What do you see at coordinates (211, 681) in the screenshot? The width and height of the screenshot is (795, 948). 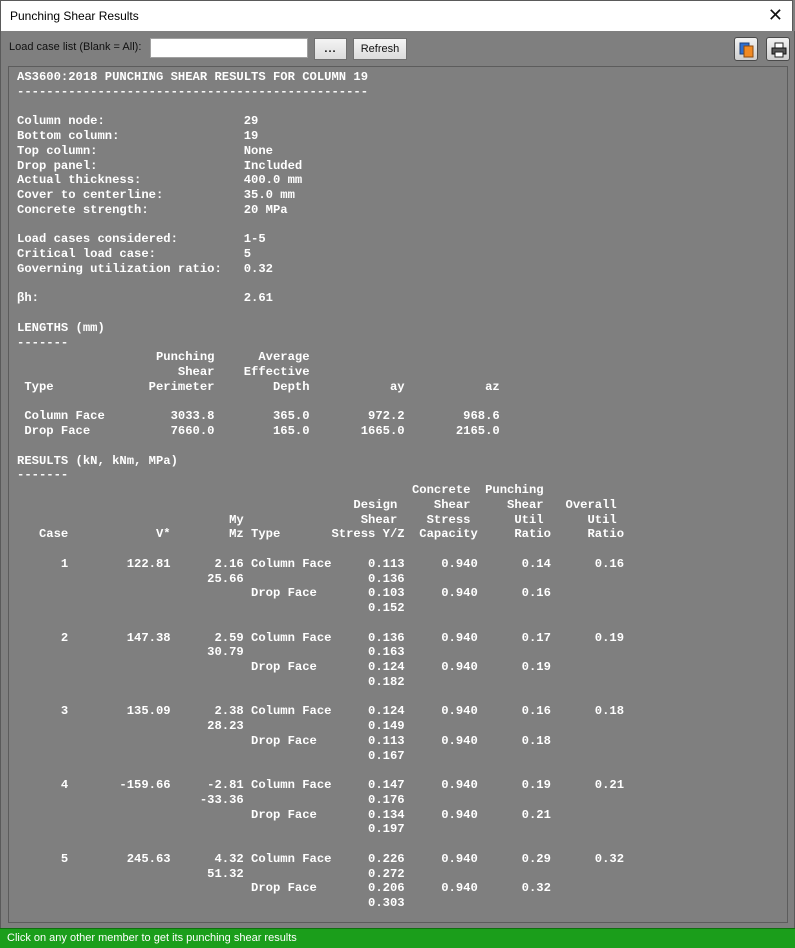 I see `report-line: 0.182` at bounding box center [211, 681].